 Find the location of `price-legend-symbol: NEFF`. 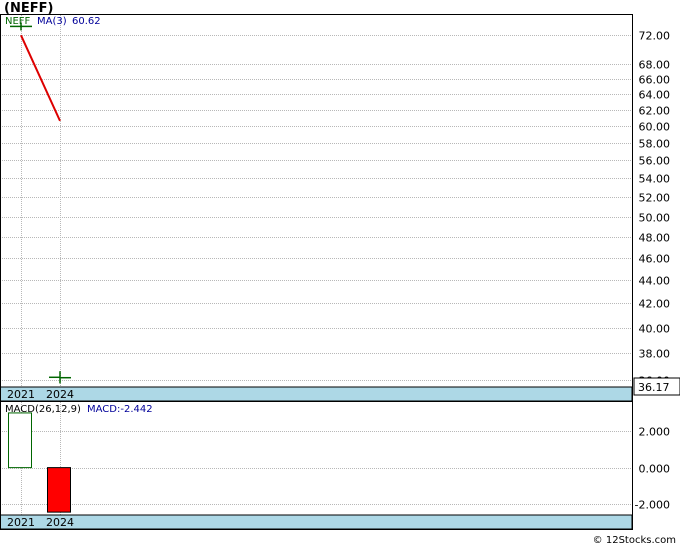

price-legend-symbol: NEFF is located at coordinates (18, 21).